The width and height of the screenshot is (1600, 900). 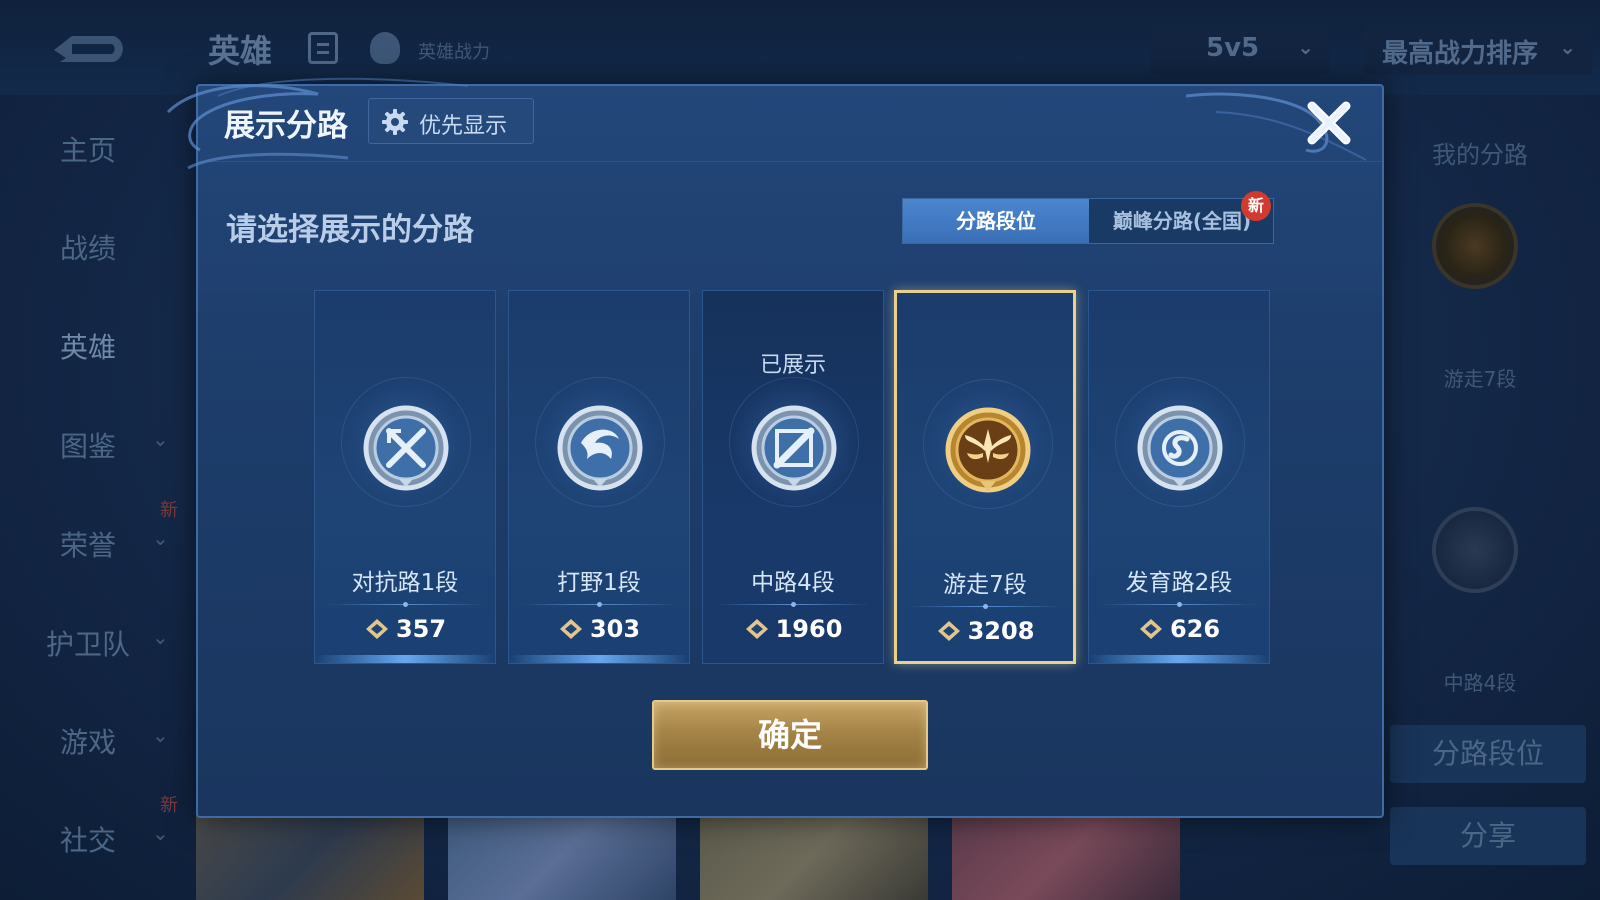 I want to click on roam-emblem-icon, so click(x=1475, y=246).